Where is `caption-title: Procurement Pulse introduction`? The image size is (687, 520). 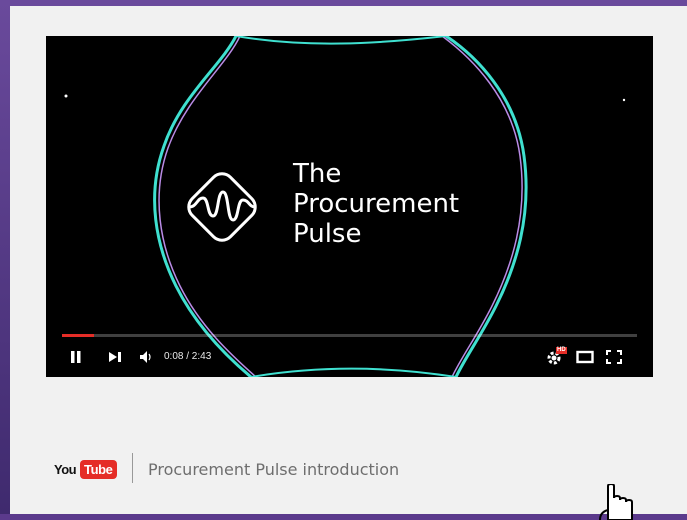 caption-title: Procurement Pulse introduction is located at coordinates (274, 469).